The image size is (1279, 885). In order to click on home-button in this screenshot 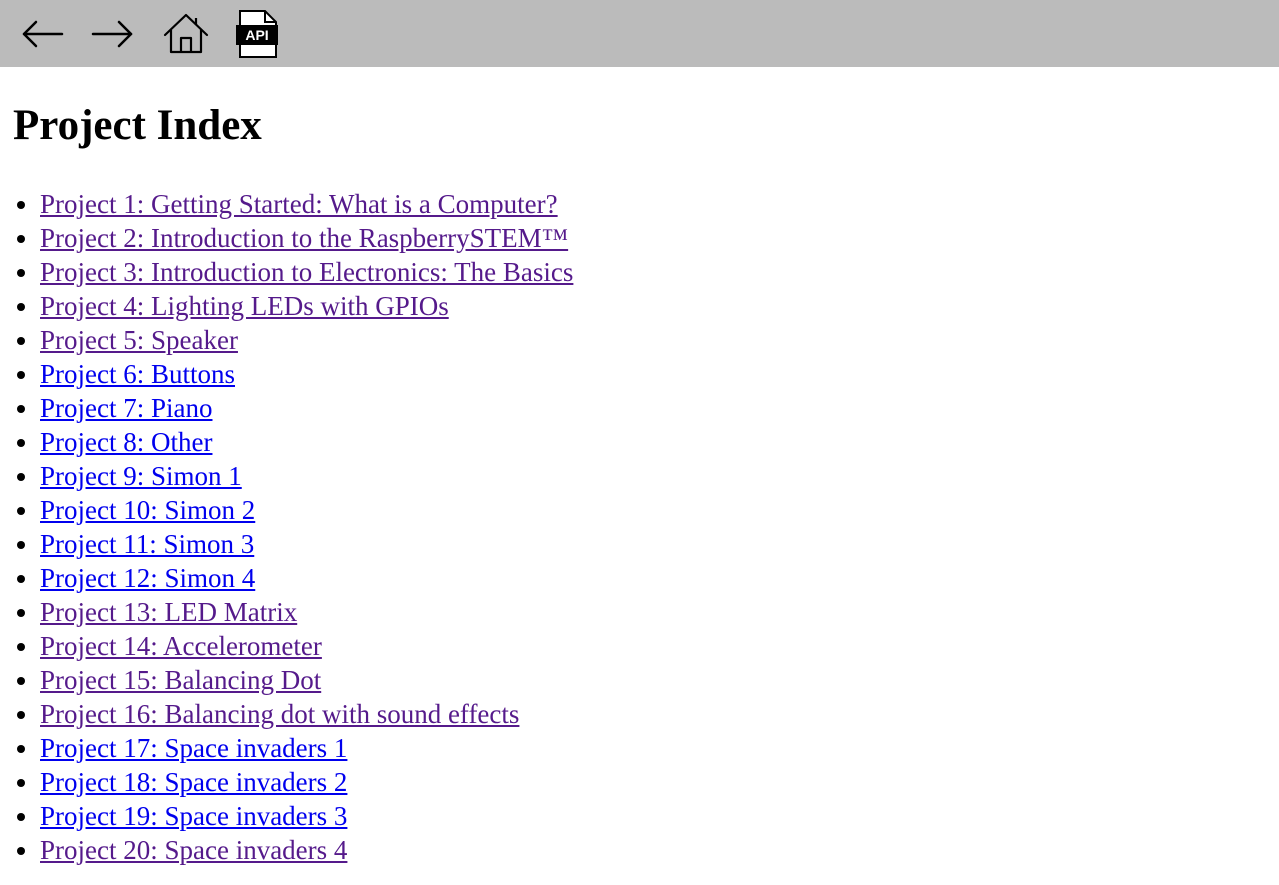, I will do `click(186, 34)`.